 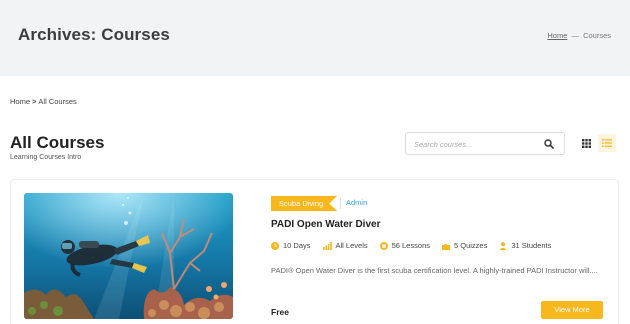 I want to click on meta-level: All Levels, so click(x=345, y=245).